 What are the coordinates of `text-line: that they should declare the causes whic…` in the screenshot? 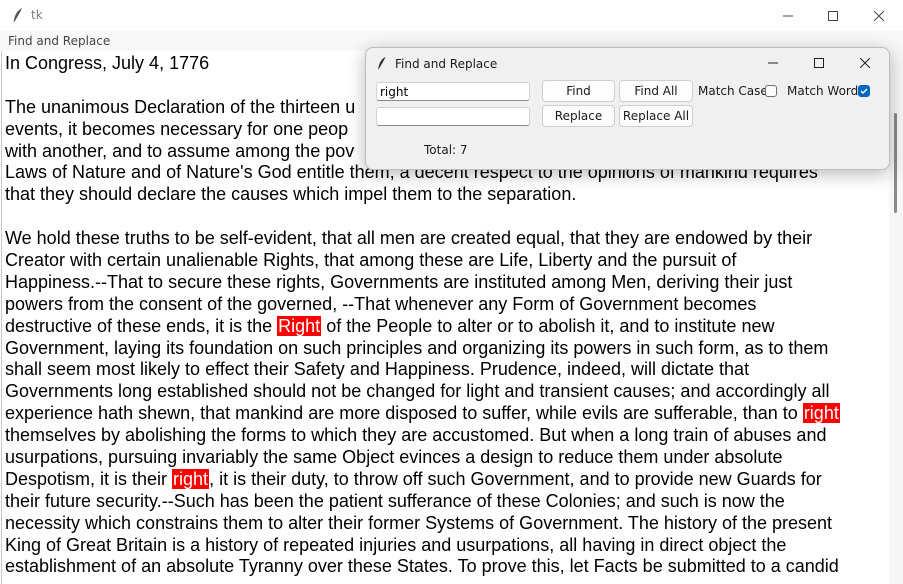 It's located at (445, 195).